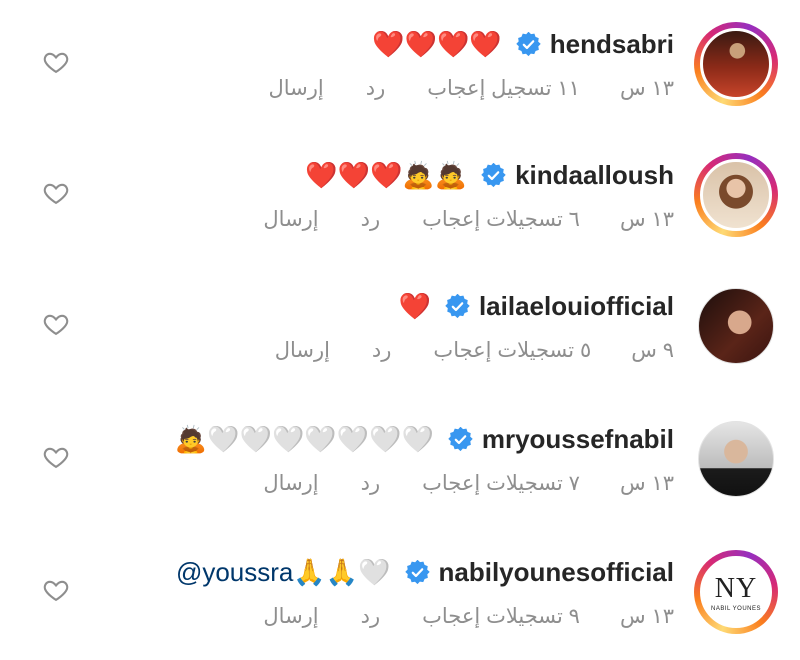 Image resolution: width=800 pixels, height=660 pixels. I want to click on comment-emoji: 🙇🤍🤍🤍🤍🤍🤍🤍, so click(304, 438).